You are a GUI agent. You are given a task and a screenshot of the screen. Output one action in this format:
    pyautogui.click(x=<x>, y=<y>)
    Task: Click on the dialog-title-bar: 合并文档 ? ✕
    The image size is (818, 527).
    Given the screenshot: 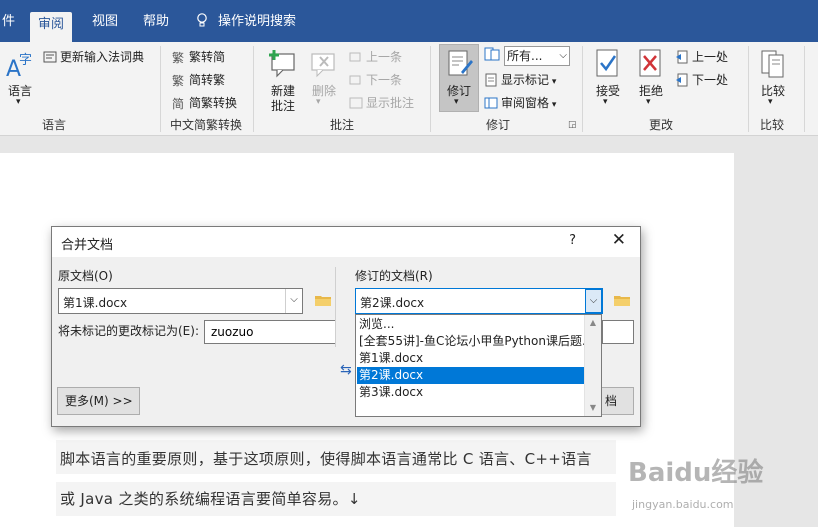 What is the action you would take?
    pyautogui.click(x=346, y=242)
    